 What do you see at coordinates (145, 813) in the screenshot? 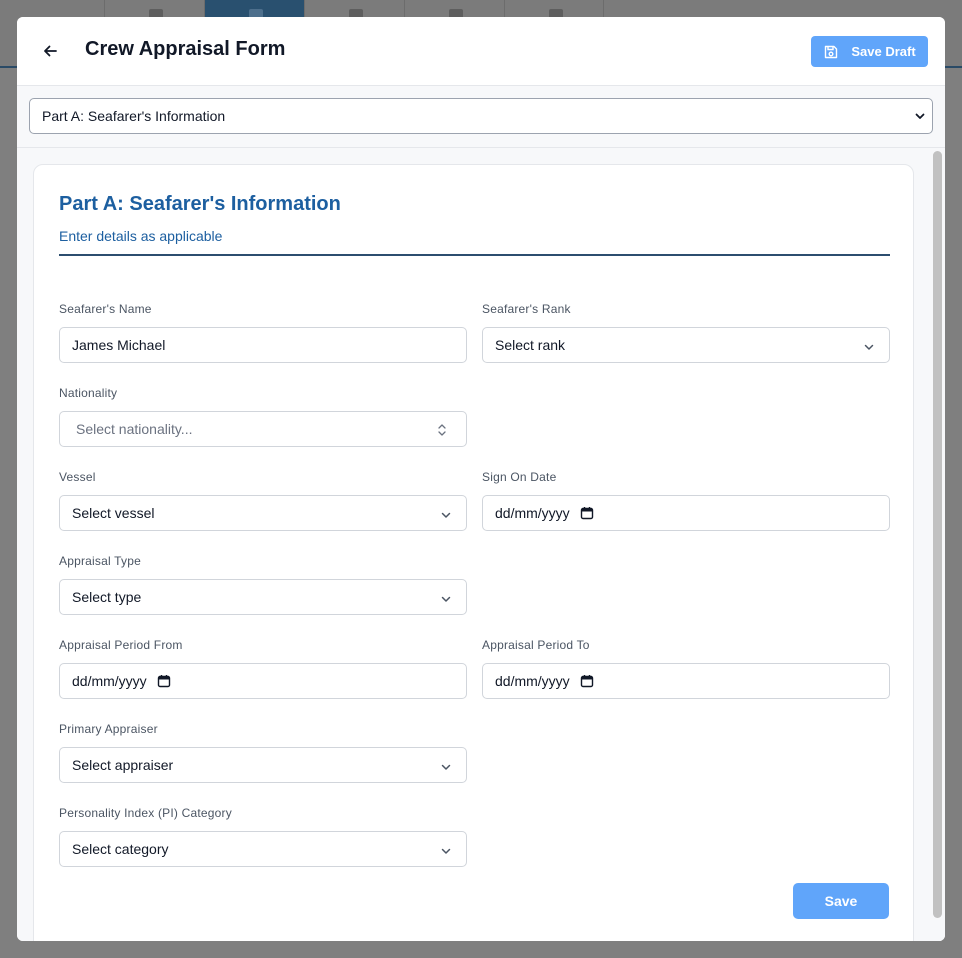
I see `pi-category-label: Personality Index (PI) Category` at bounding box center [145, 813].